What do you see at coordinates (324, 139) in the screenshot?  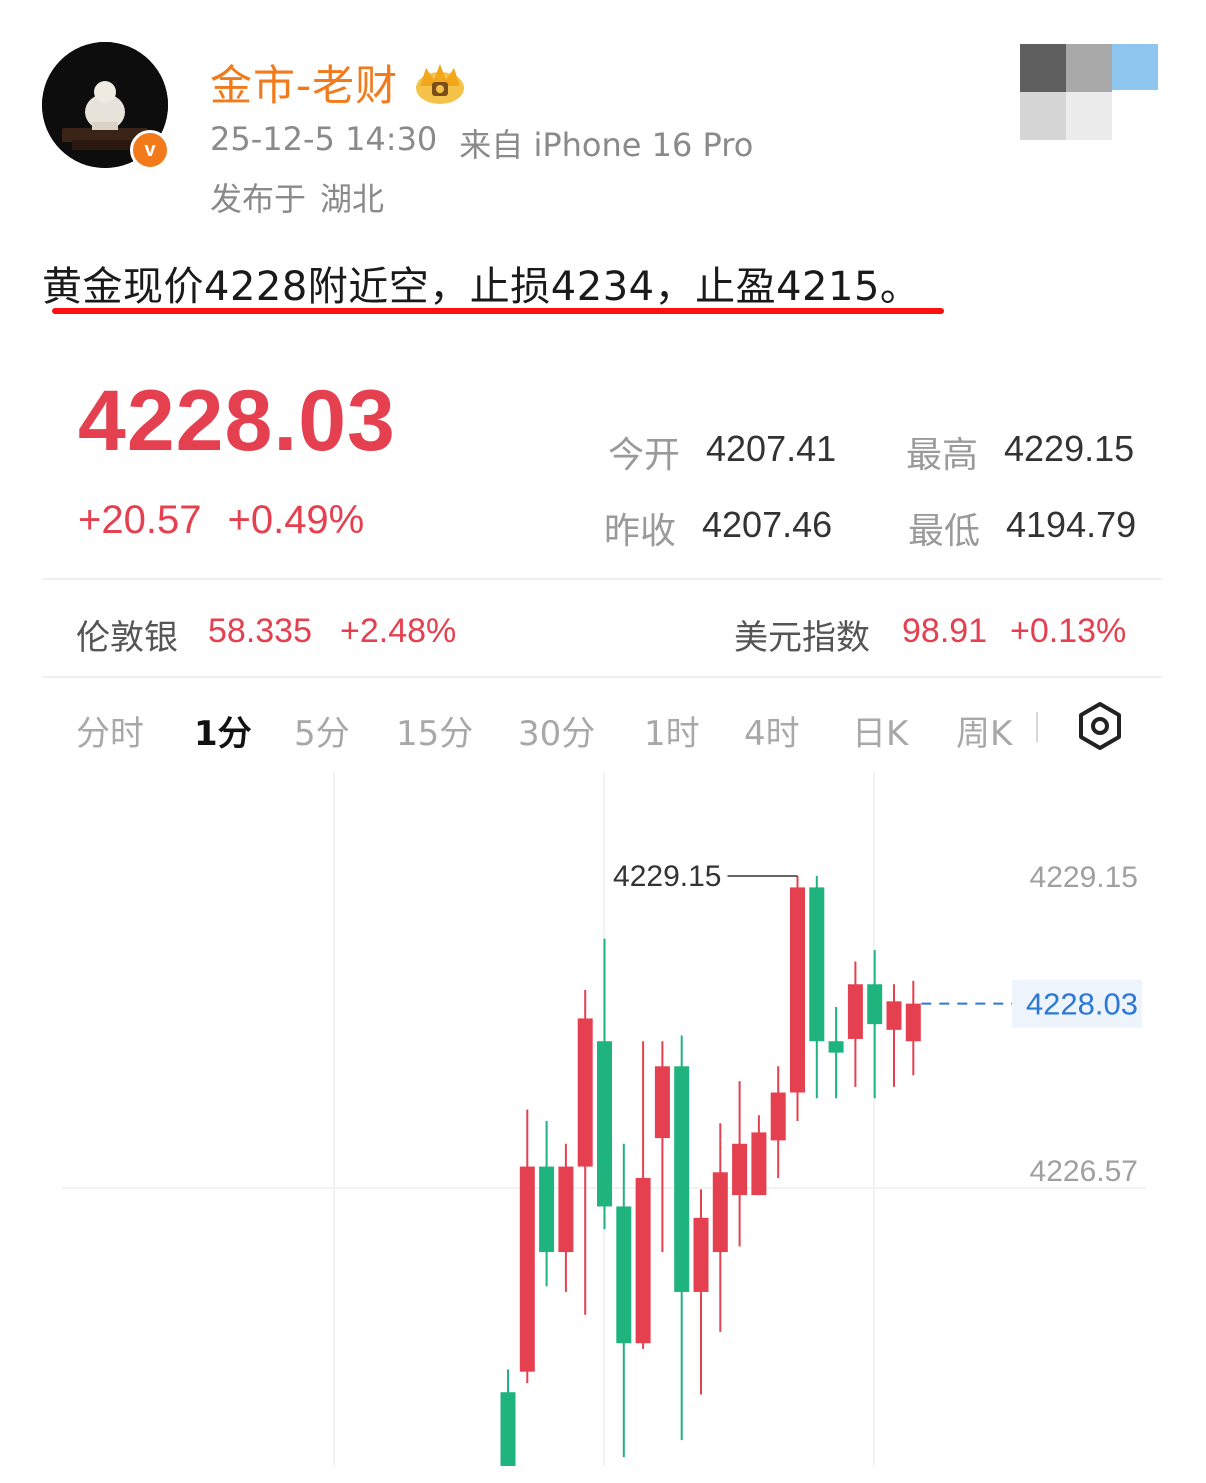 I see `post-timestamp: 25-12-5 14:30` at bounding box center [324, 139].